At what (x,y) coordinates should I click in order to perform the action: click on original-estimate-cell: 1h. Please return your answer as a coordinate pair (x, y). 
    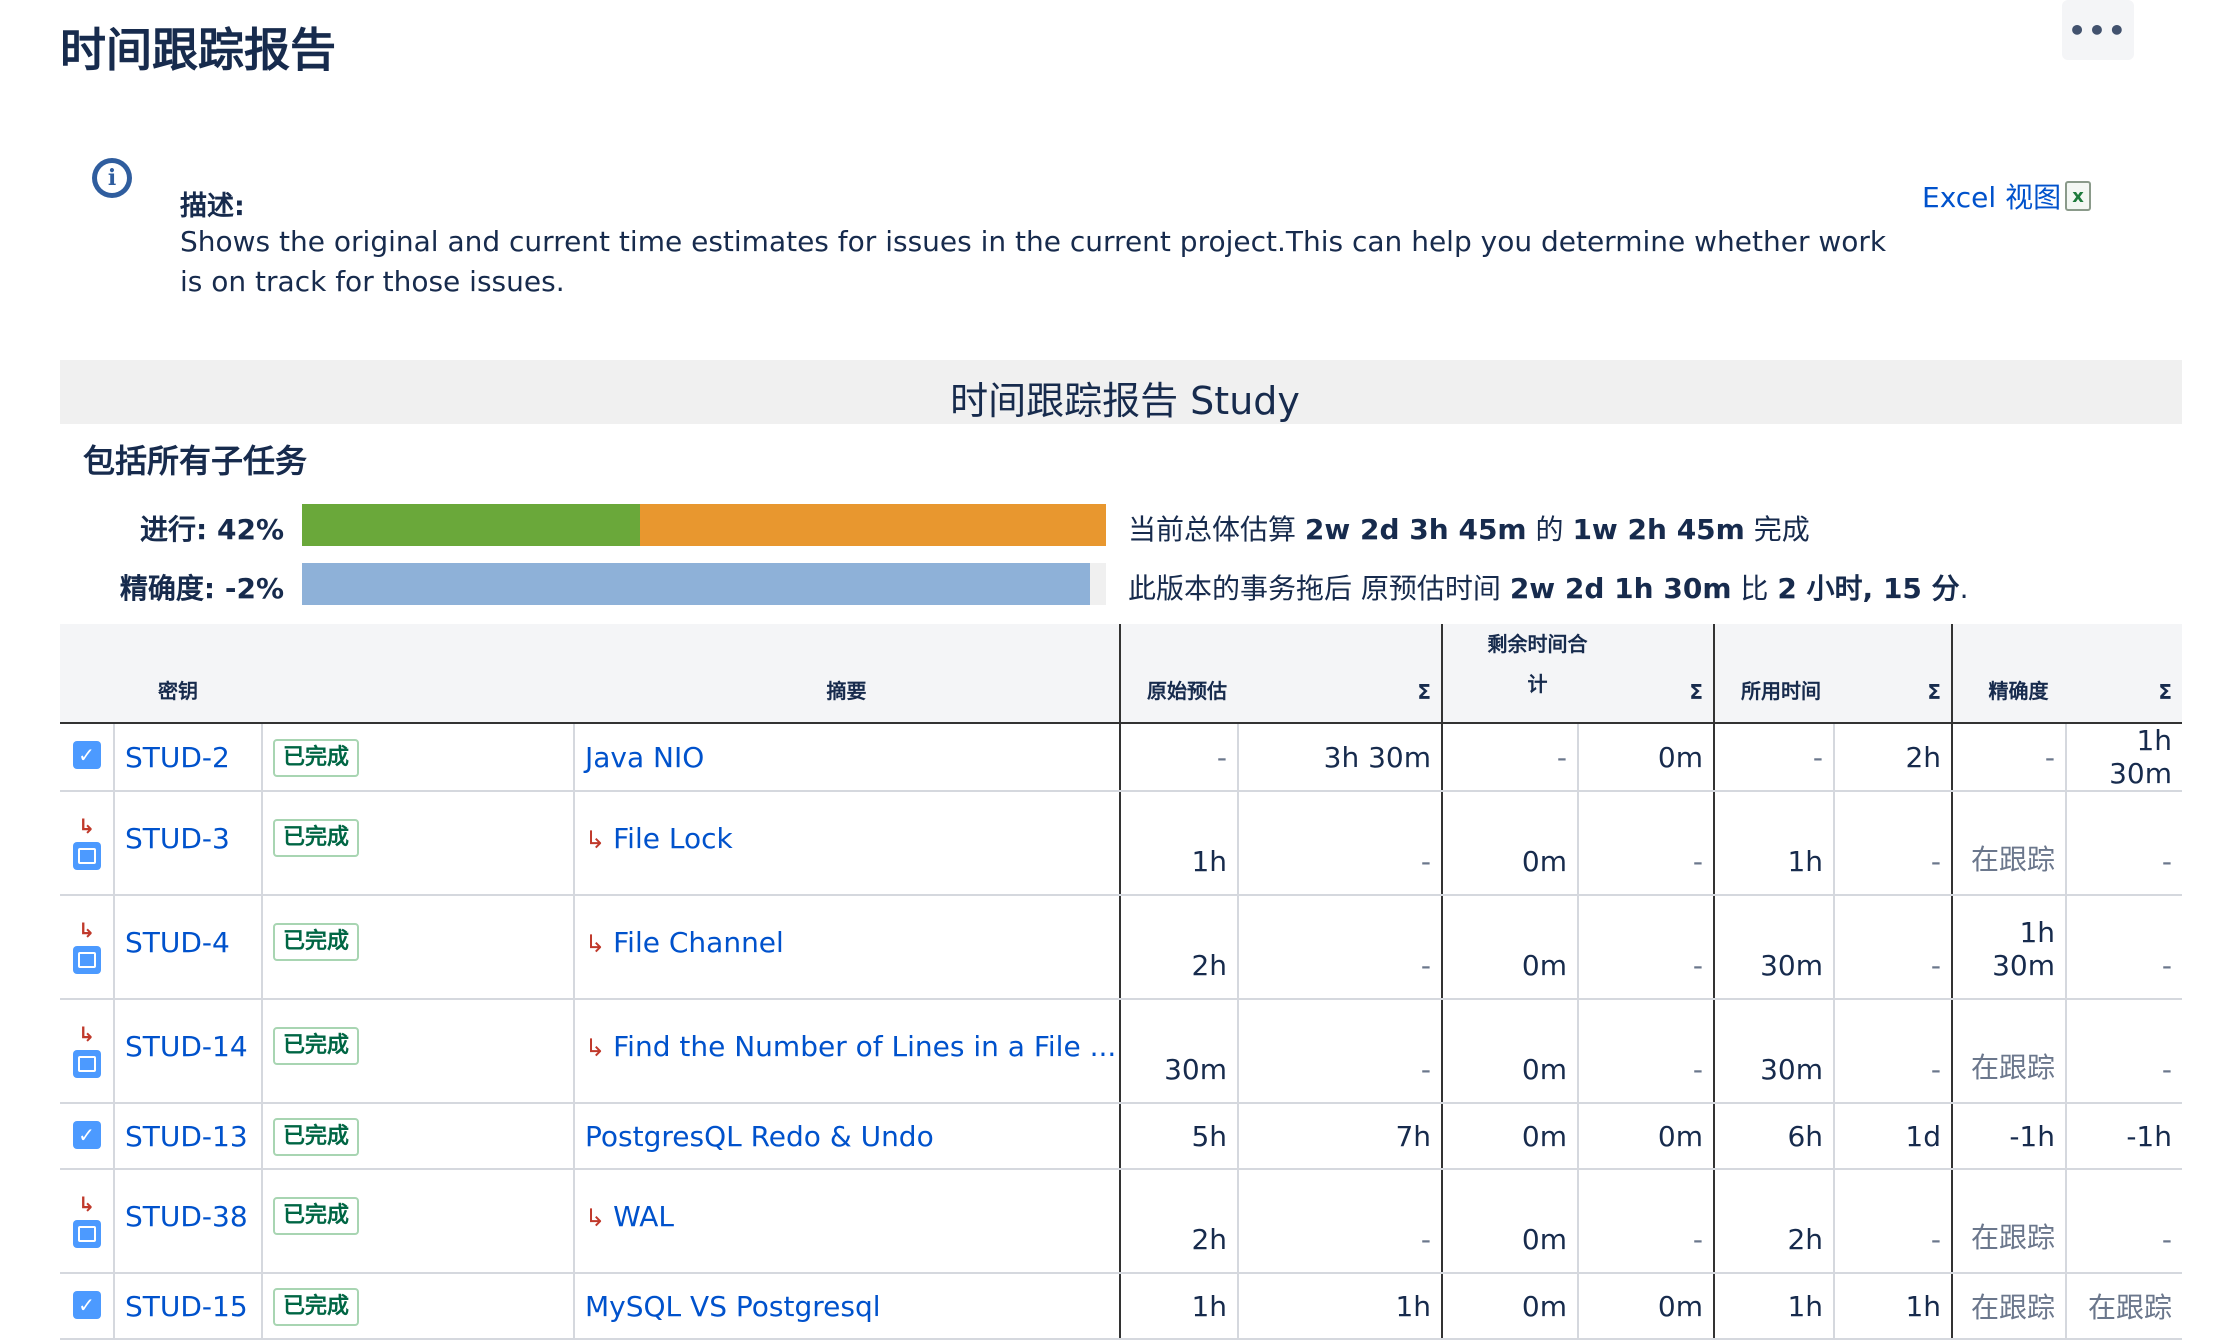
    Looking at the image, I should click on (1179, 843).